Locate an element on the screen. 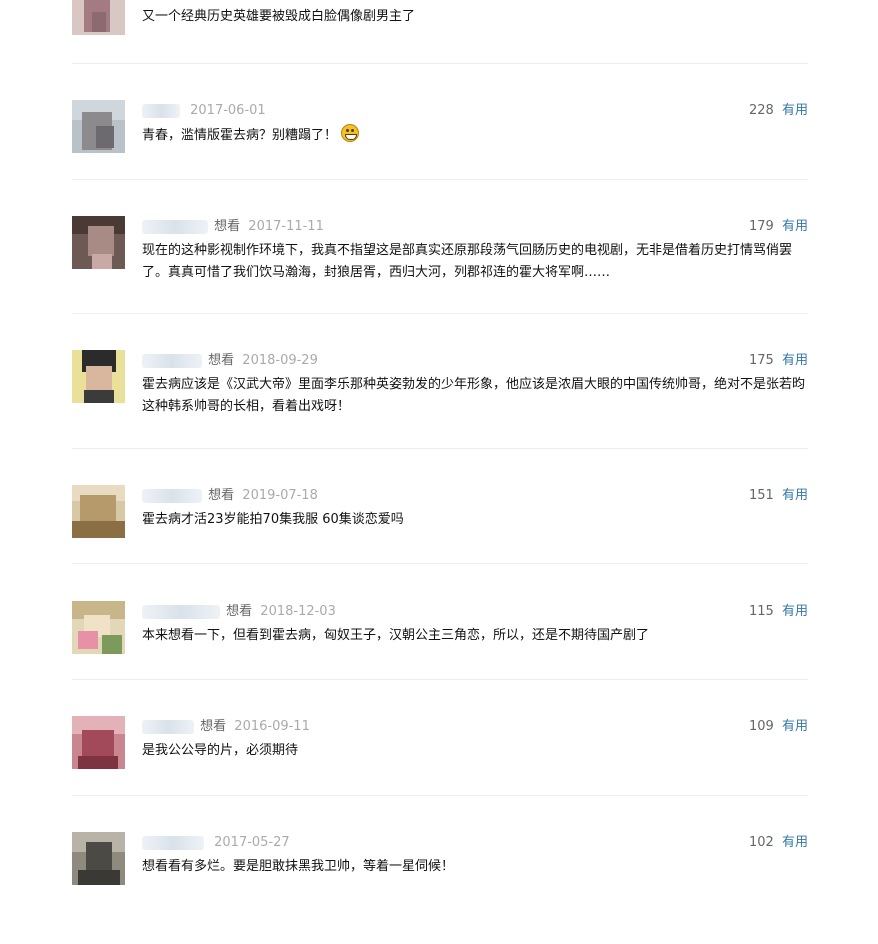 The width and height of the screenshot is (878, 944). comment-meta: 想看 2019-07-18 is located at coordinates (230, 496).